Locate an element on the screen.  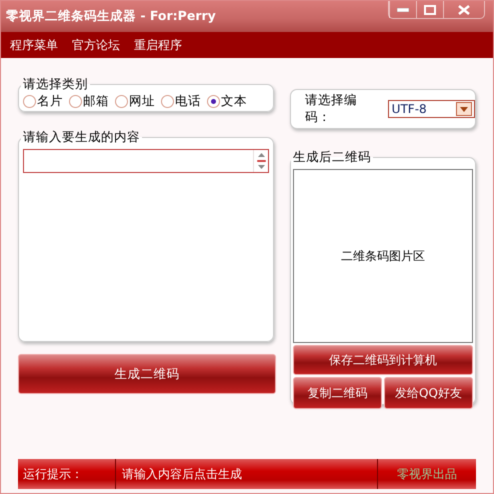
option-label: 文本 is located at coordinates (234, 101).